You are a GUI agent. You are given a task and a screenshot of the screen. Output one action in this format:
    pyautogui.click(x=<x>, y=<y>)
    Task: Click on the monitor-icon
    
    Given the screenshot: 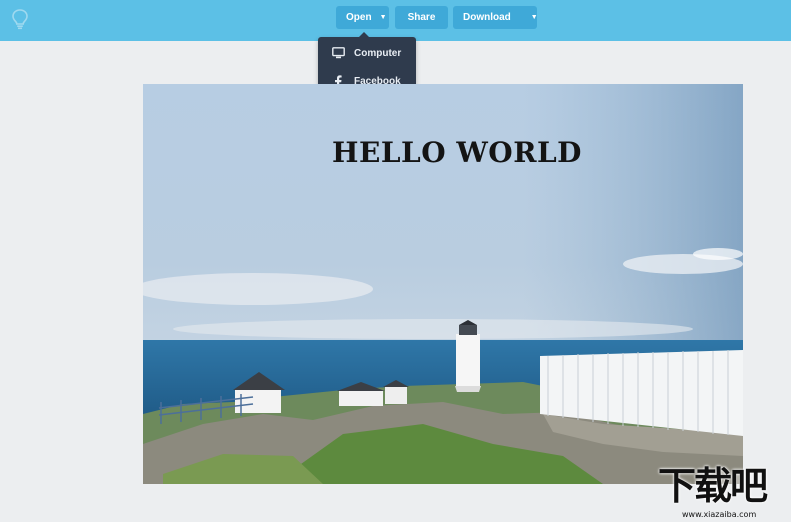 What is the action you would take?
    pyautogui.click(x=338, y=53)
    